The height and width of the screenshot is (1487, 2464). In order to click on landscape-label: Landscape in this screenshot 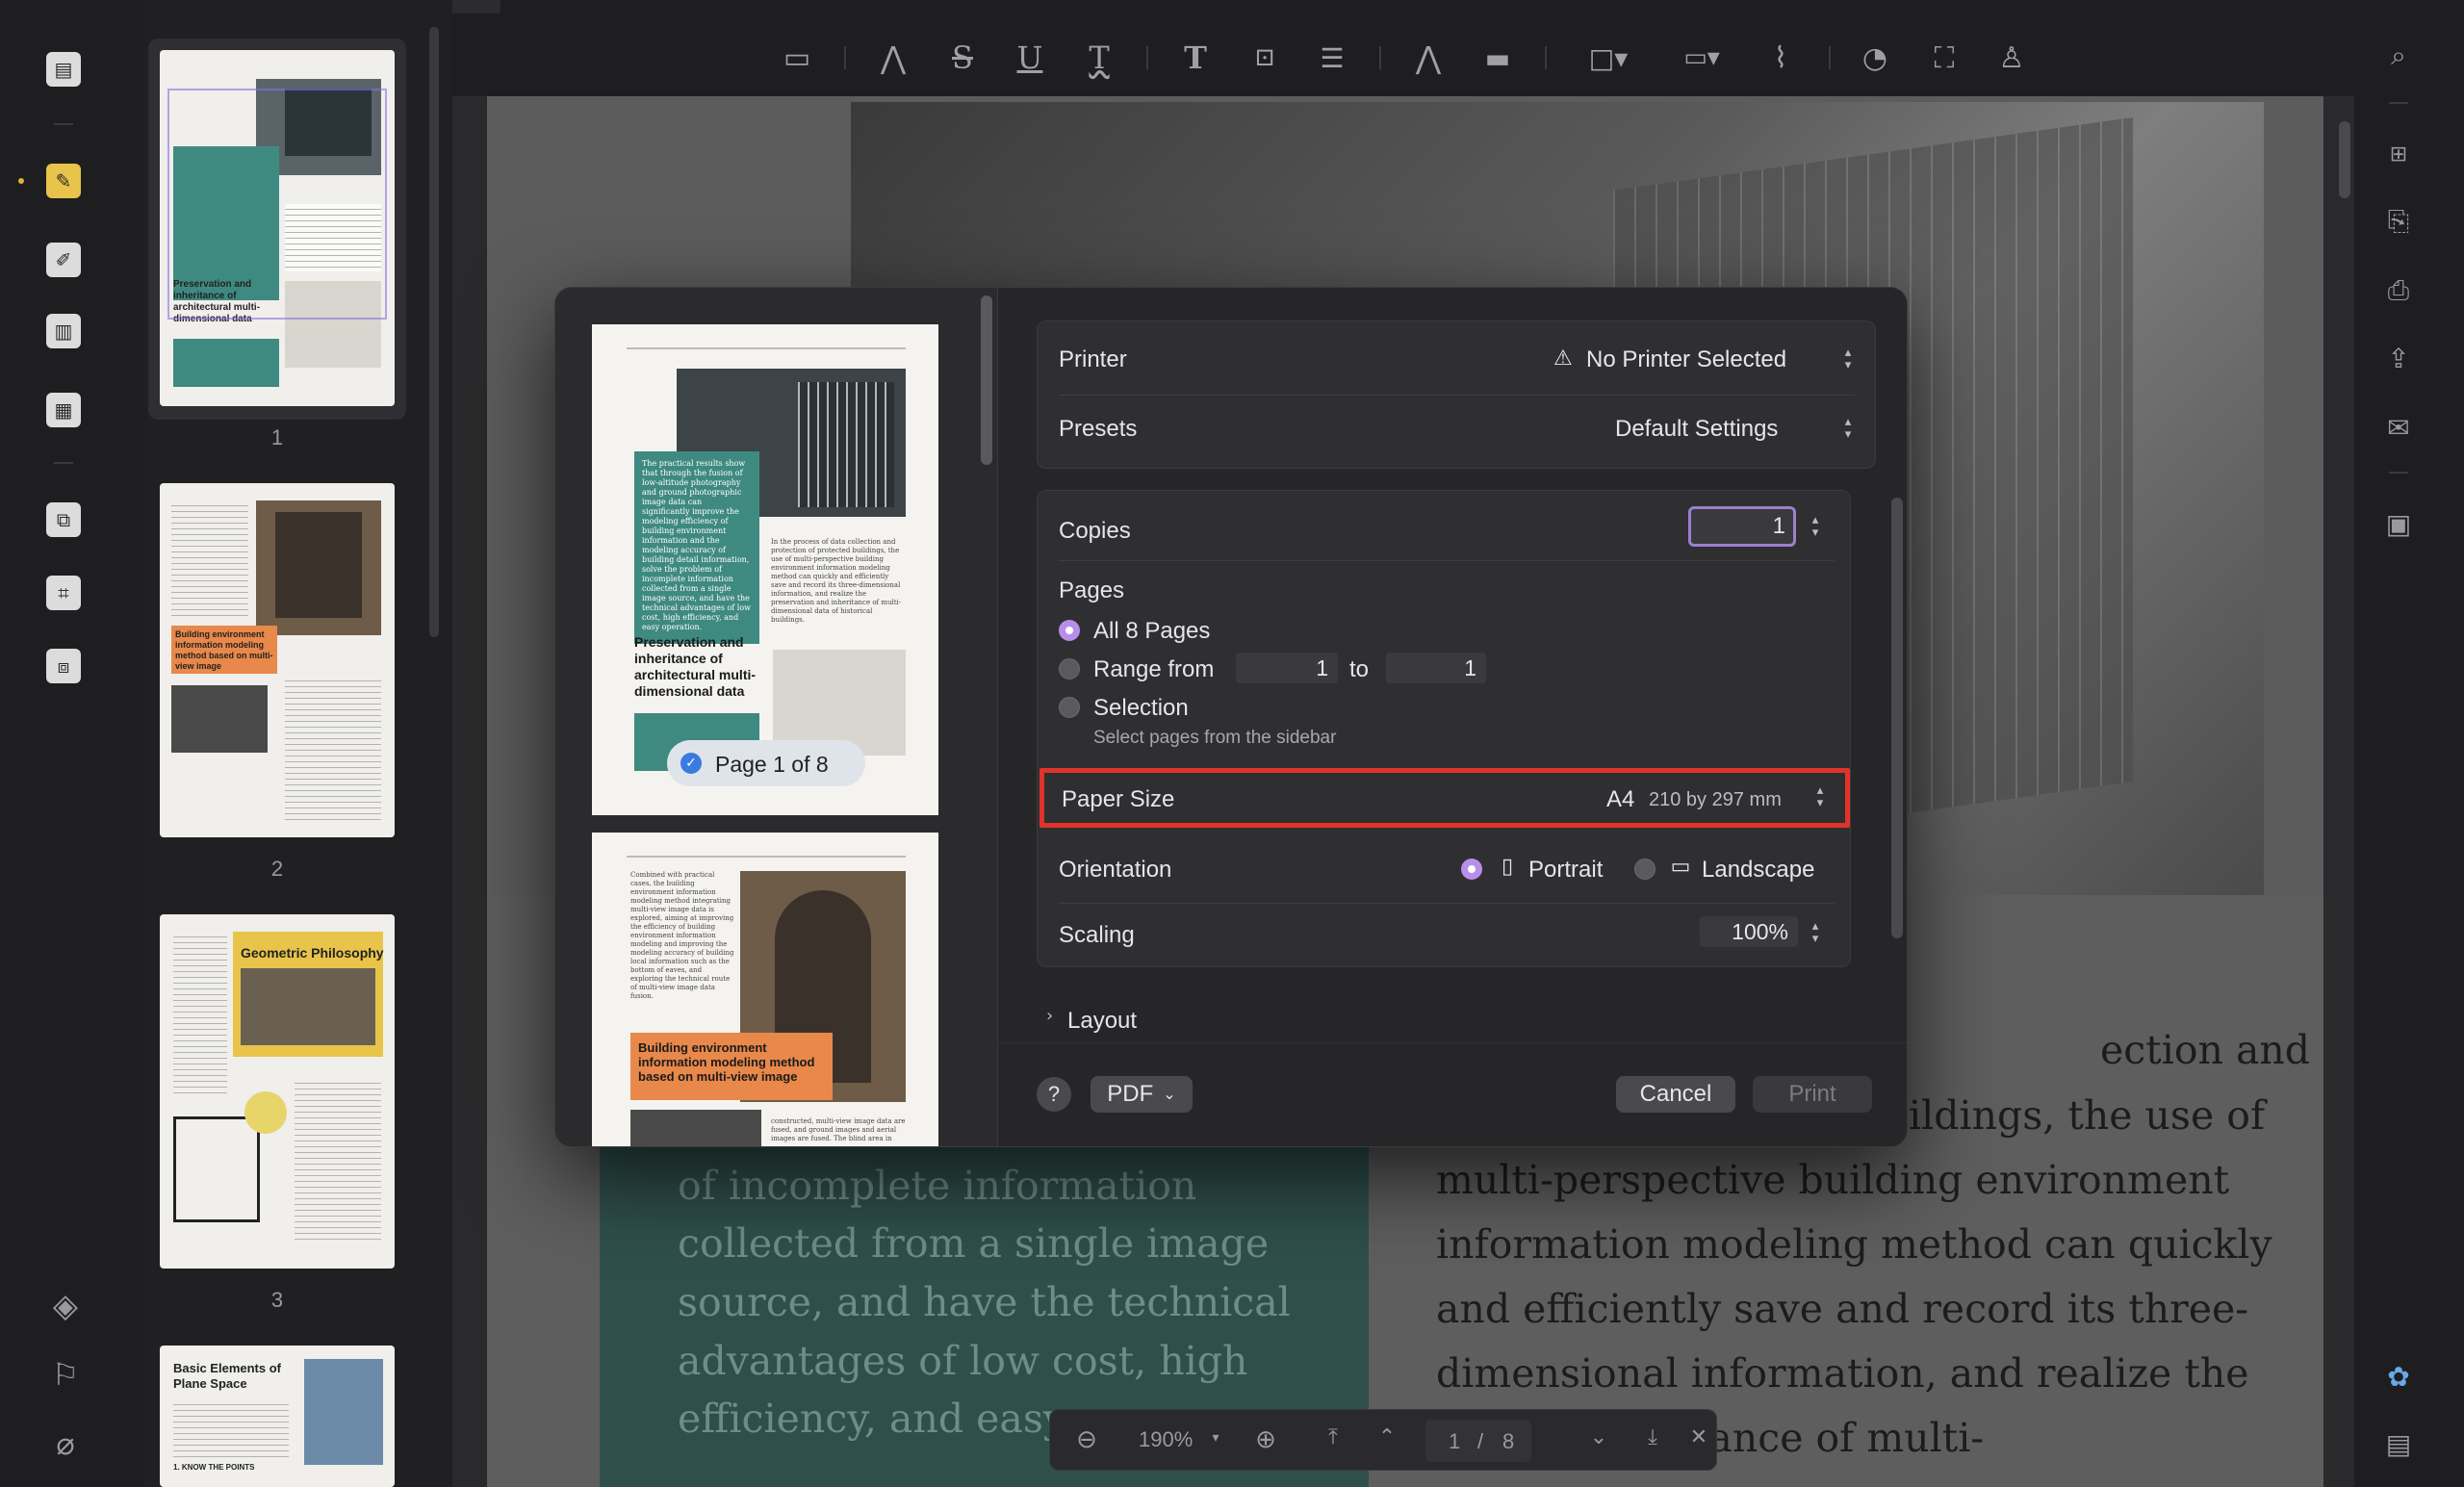, I will do `click(1758, 870)`.